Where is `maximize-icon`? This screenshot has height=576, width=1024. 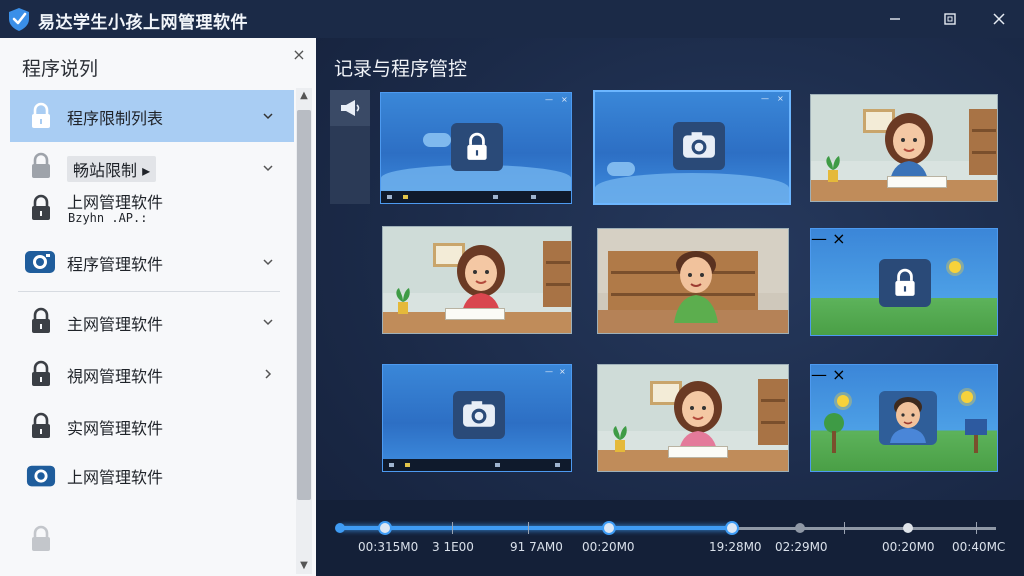 maximize-icon is located at coordinates (950, 19).